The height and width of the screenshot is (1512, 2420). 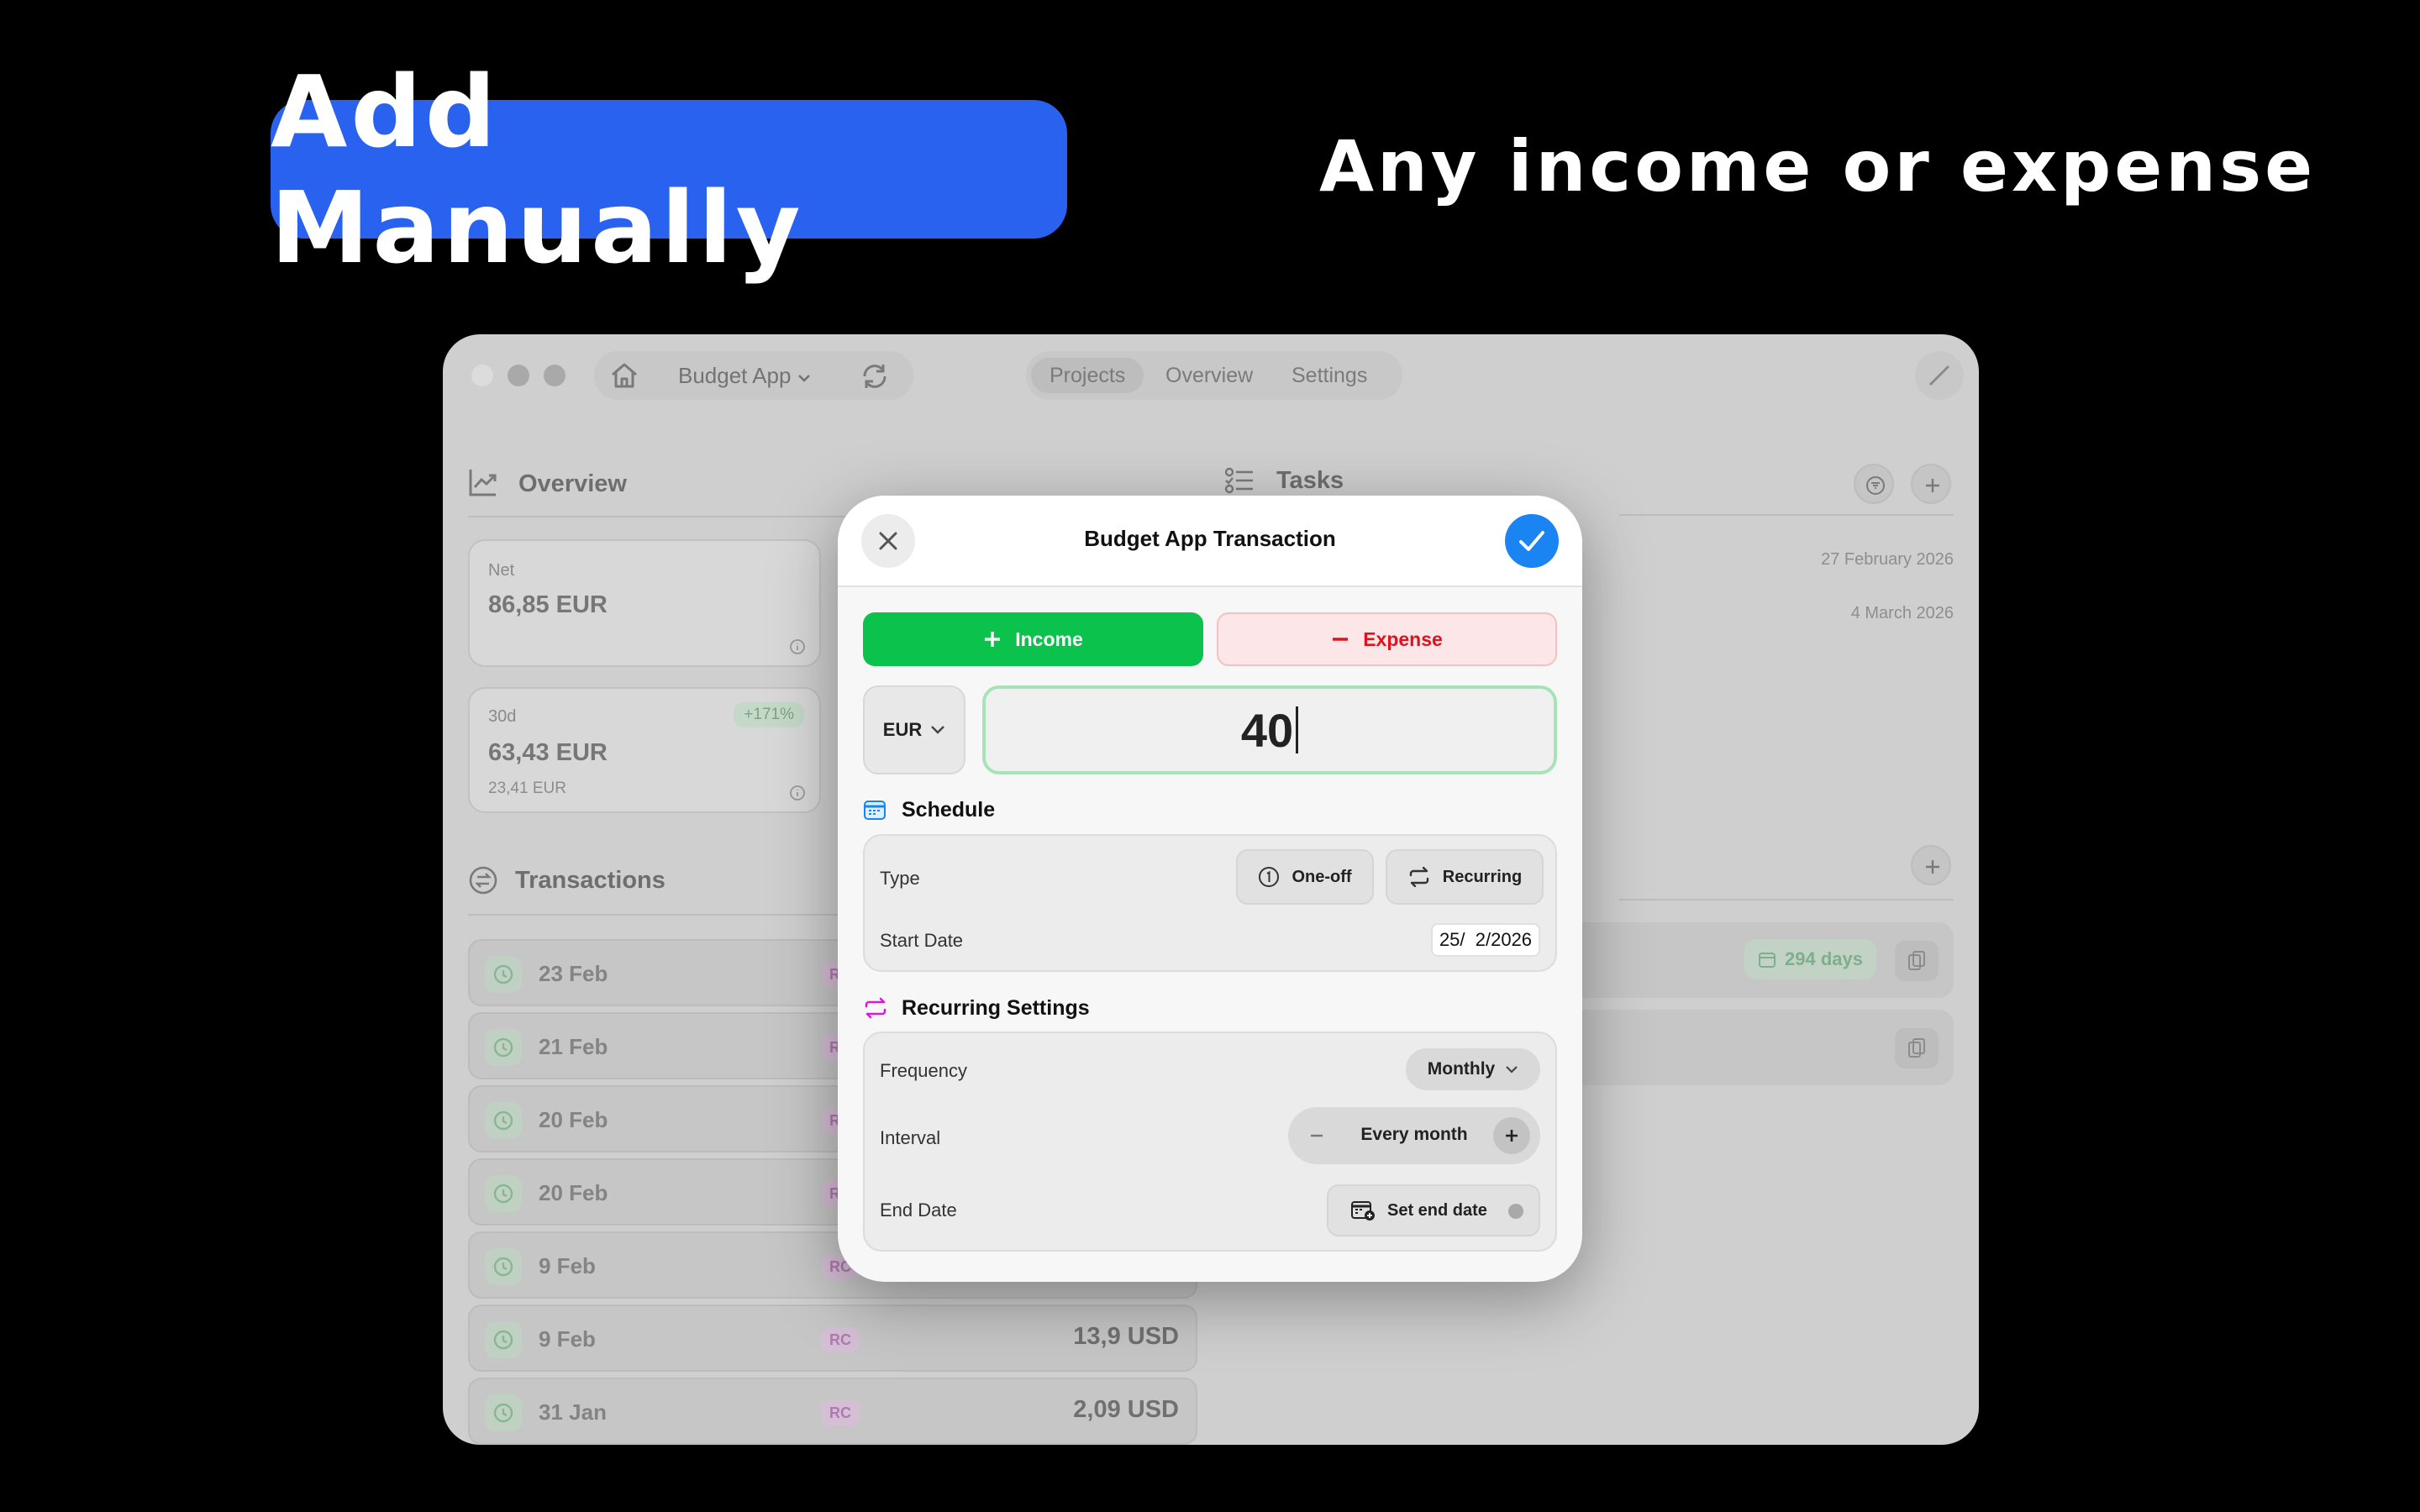 I want to click on edit-button, so click(x=1939, y=375).